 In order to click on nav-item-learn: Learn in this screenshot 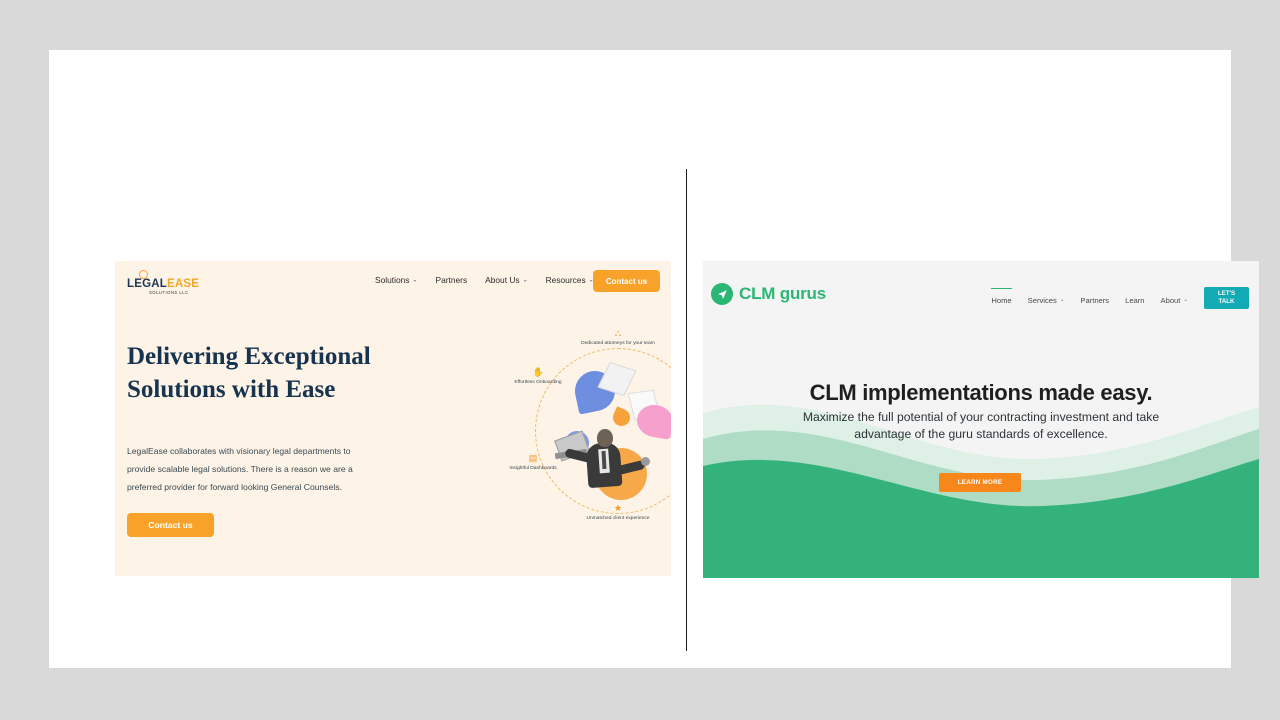, I will do `click(1134, 298)`.